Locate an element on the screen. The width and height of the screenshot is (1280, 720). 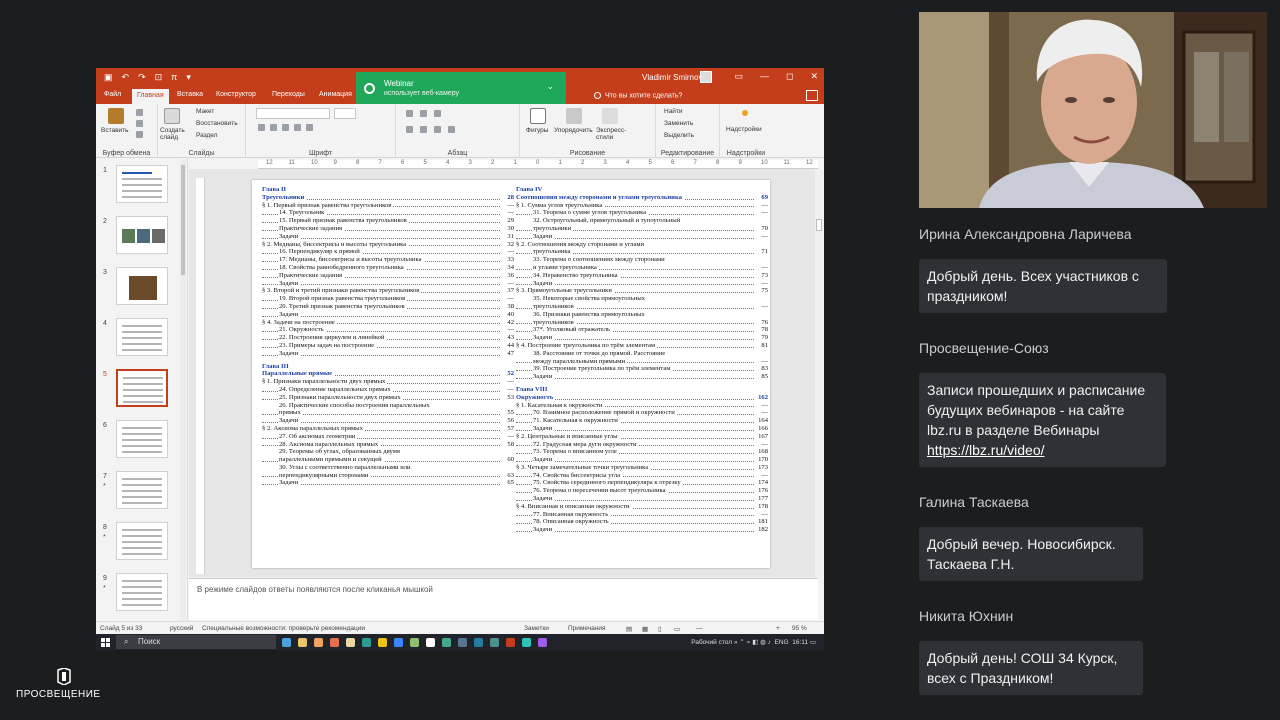
input-language: ENG is located at coordinates (782, 642).